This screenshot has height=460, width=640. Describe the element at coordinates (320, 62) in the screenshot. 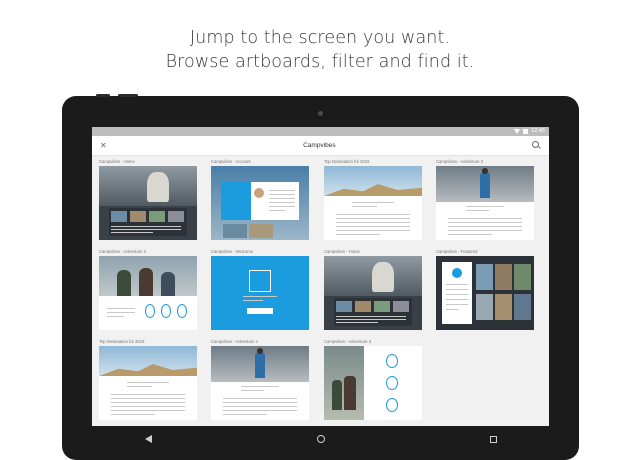

I see `headline-line-2: Browse artboards, filter and find it.` at that location.